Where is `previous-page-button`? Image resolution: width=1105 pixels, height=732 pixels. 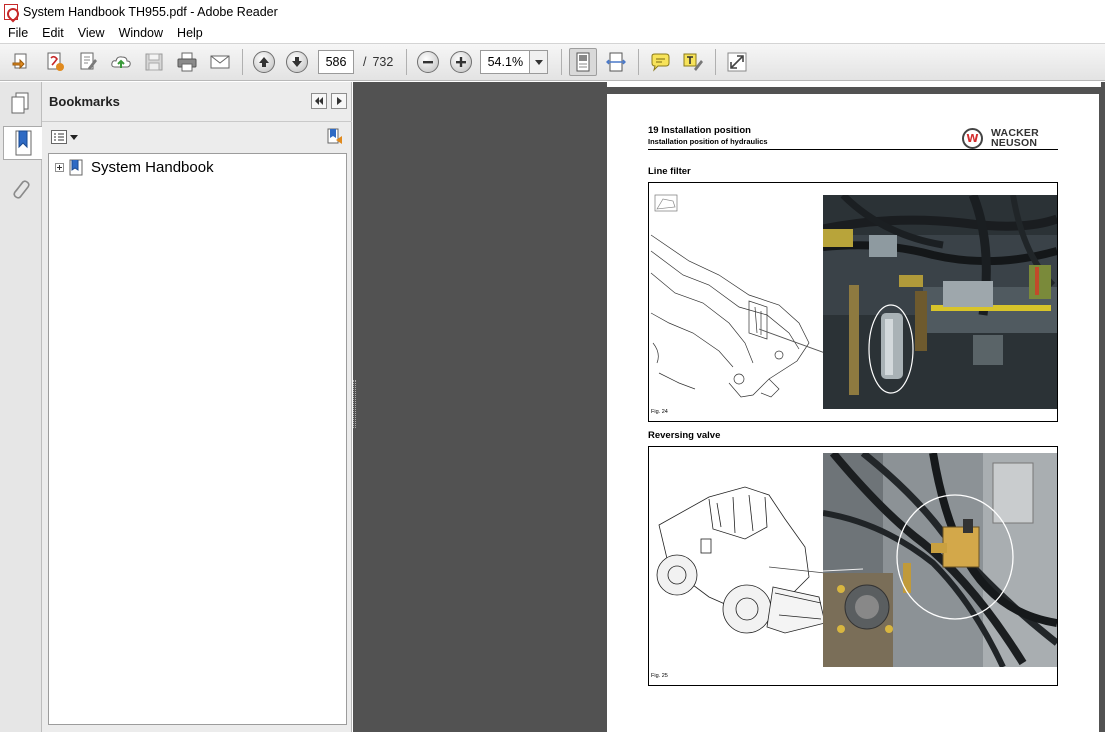 previous-page-button is located at coordinates (264, 62).